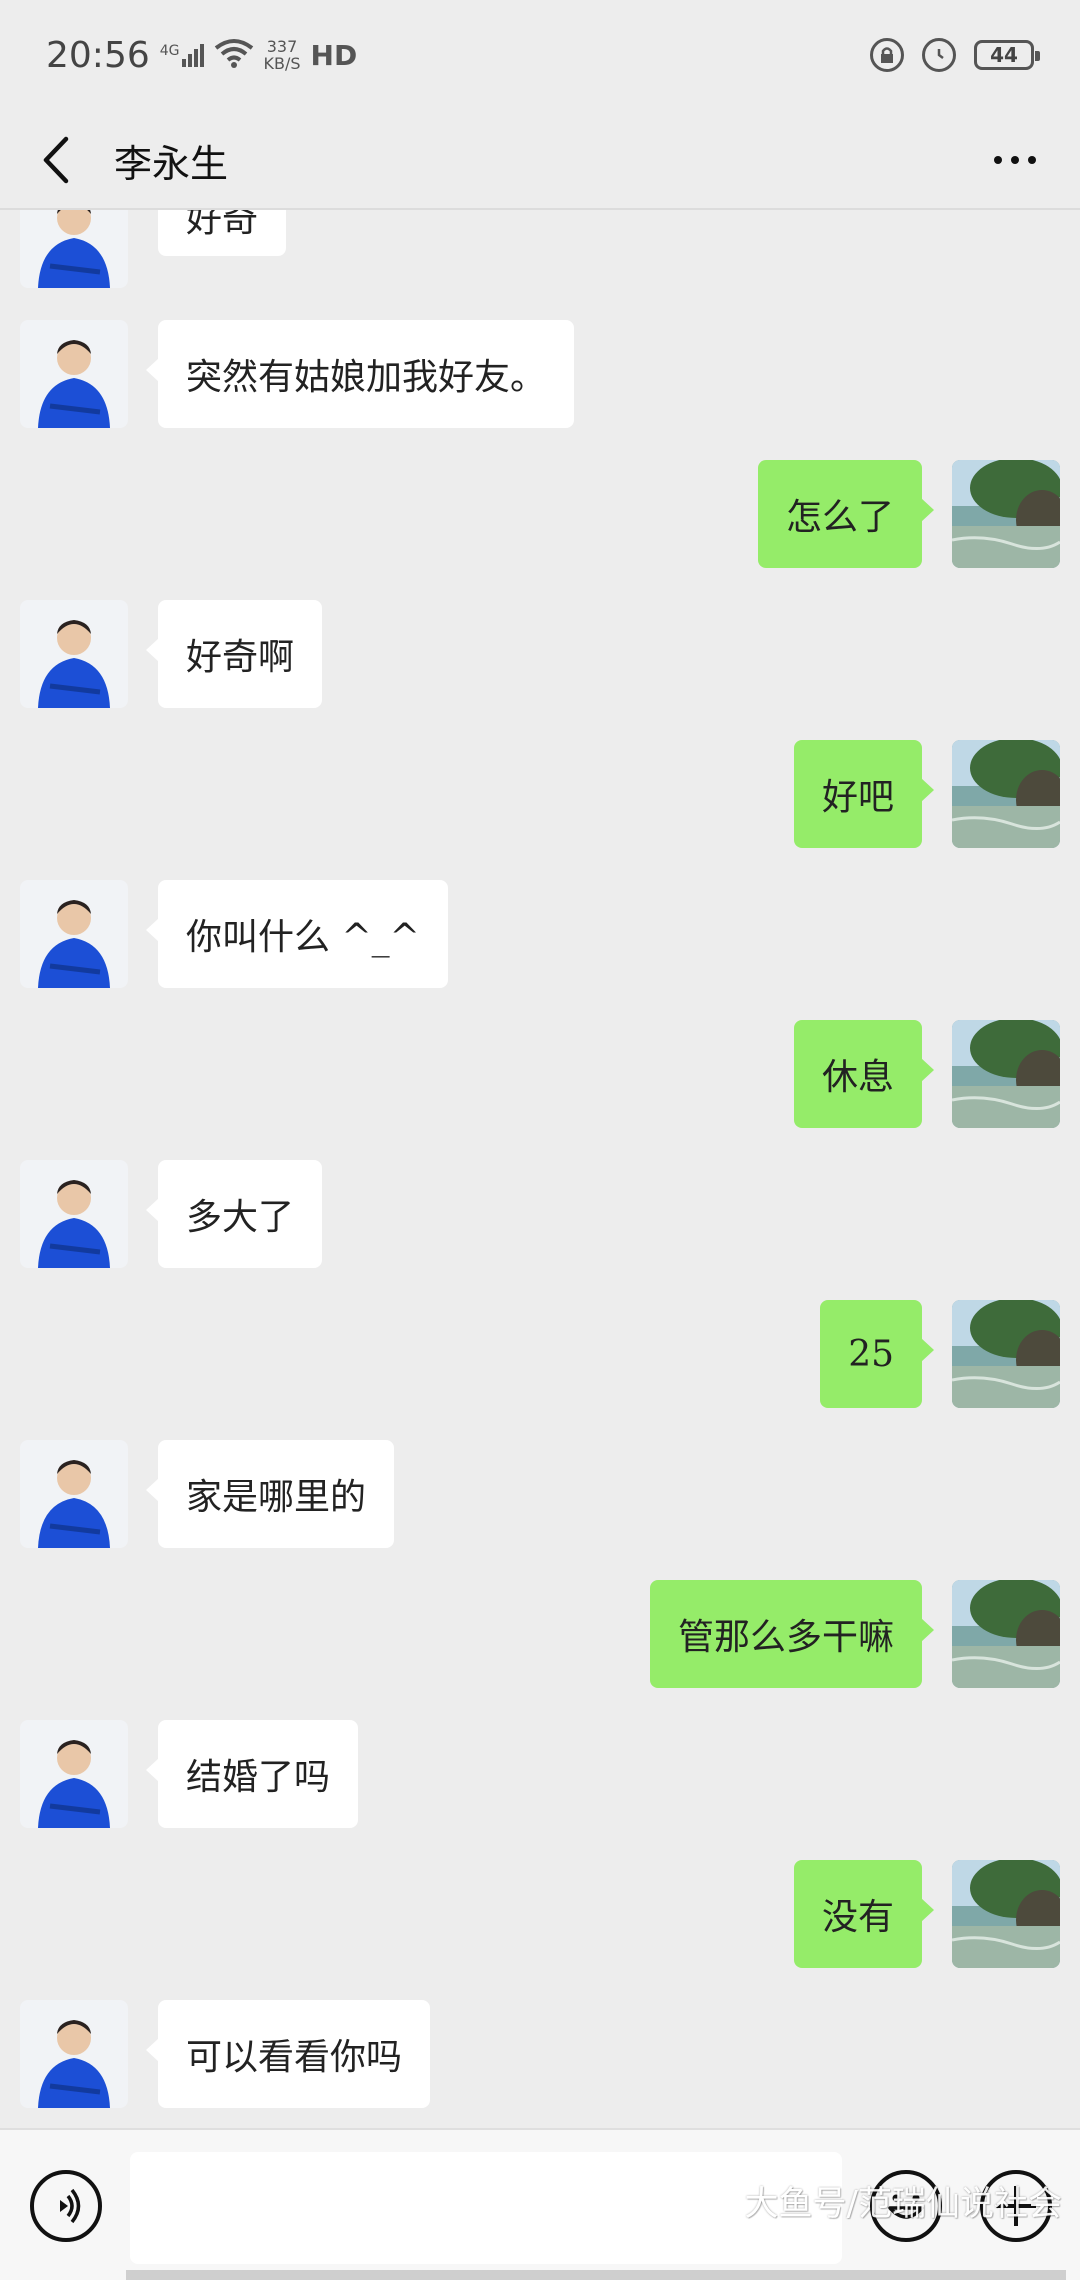  Describe the element at coordinates (252, 1774) in the screenshot. I see `received-message-bubble: 结婚了吗` at that location.